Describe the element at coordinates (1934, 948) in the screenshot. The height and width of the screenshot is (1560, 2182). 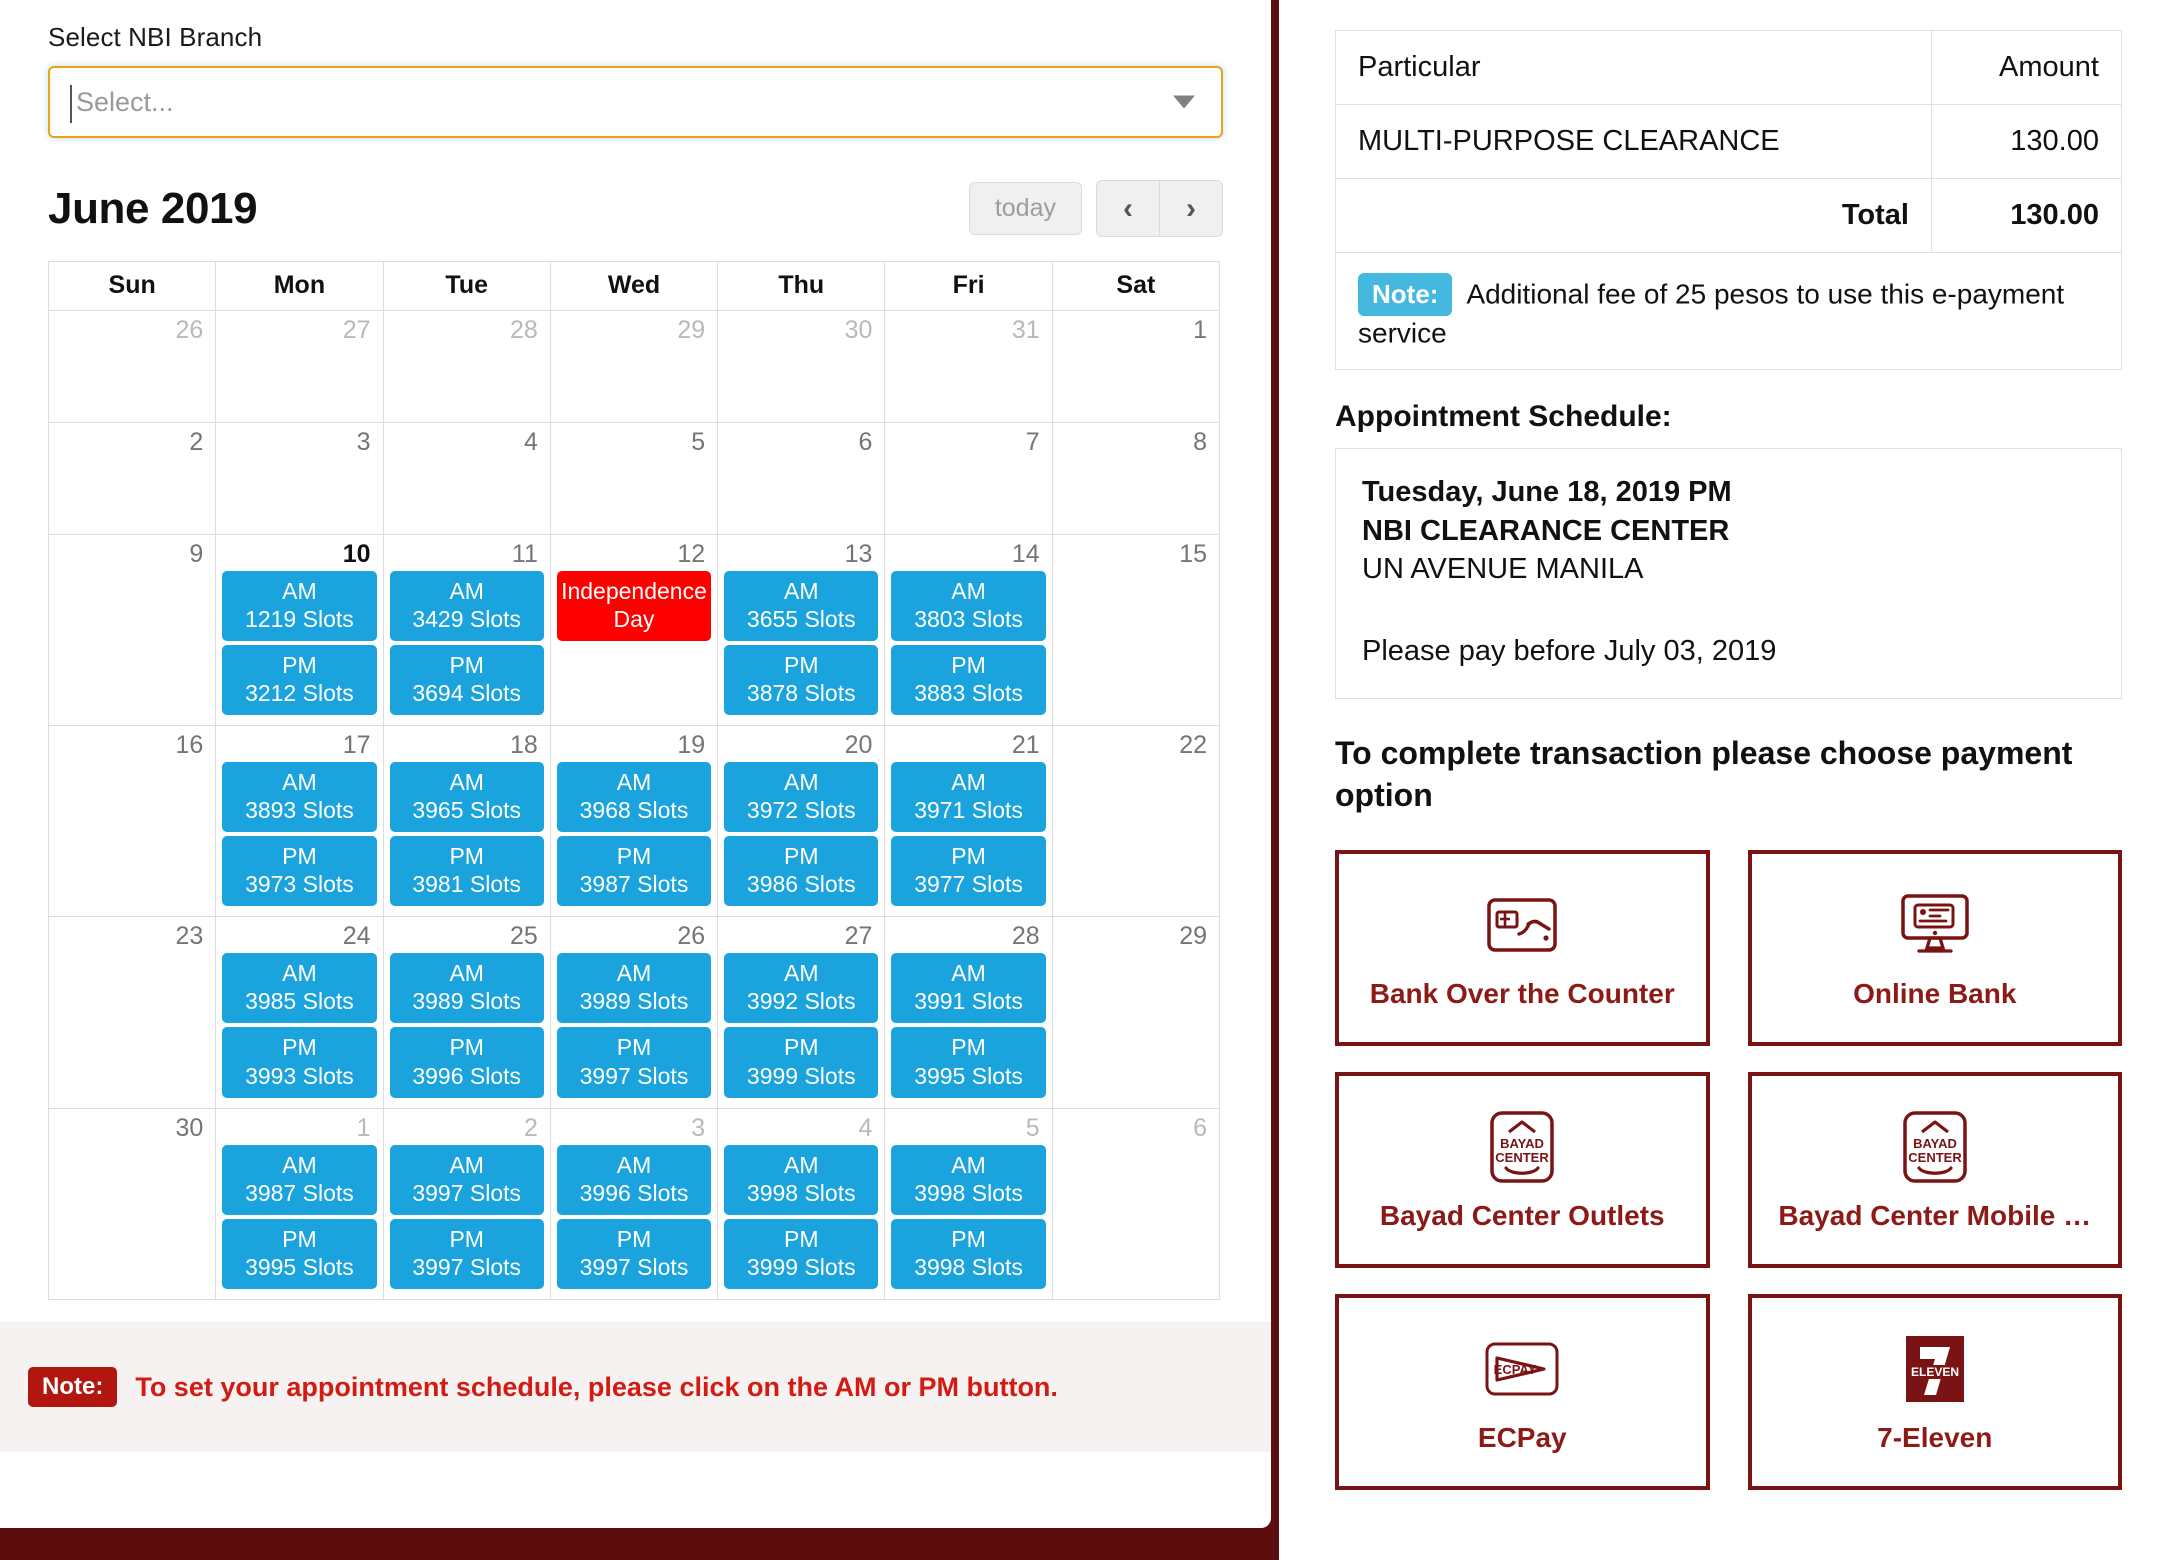
I see `payment-option-tile: Online Bank` at that location.